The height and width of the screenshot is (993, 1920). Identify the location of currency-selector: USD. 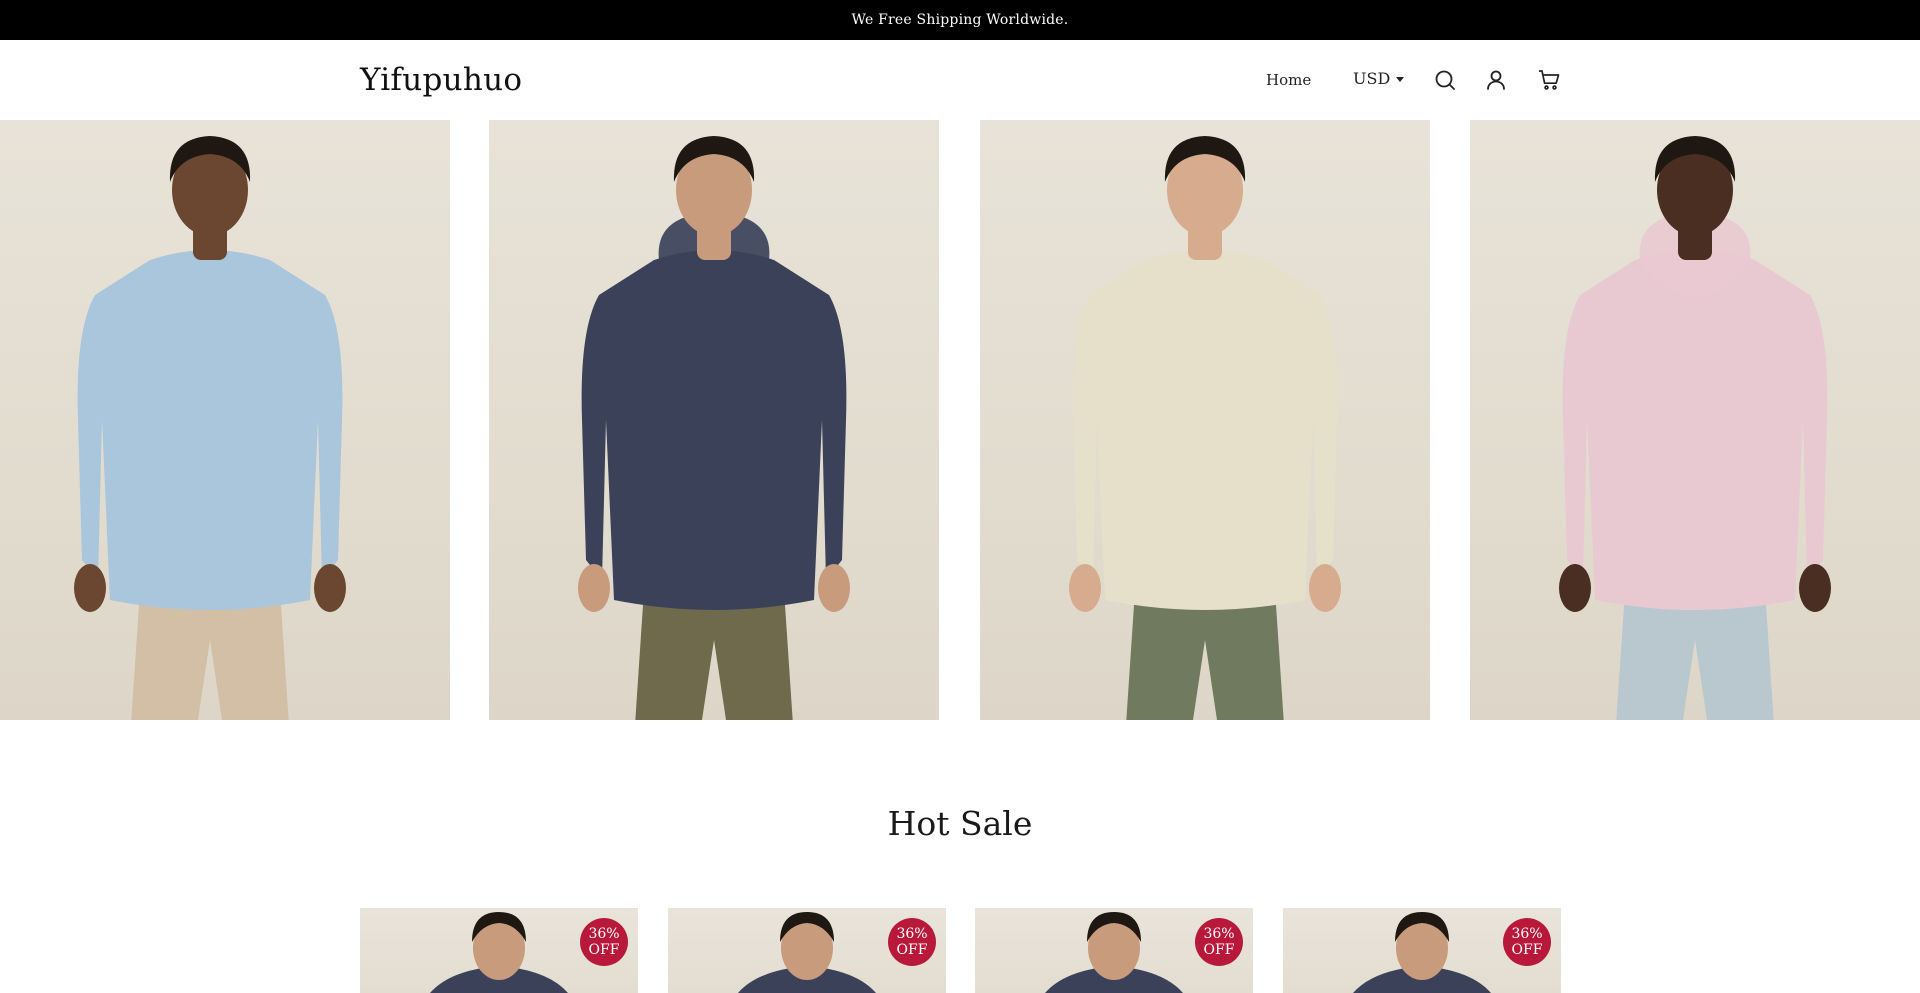
(1379, 79).